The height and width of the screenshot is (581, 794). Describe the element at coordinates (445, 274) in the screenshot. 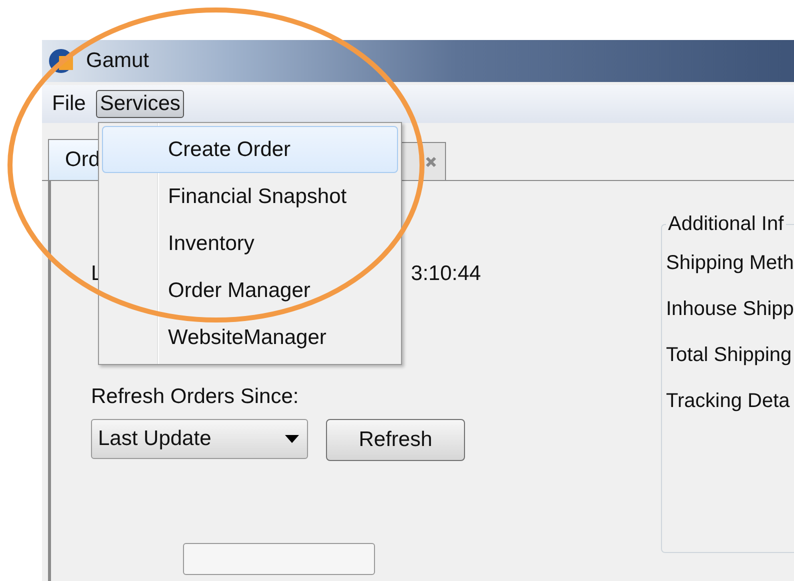

I see `time-value: 3:10:44` at that location.